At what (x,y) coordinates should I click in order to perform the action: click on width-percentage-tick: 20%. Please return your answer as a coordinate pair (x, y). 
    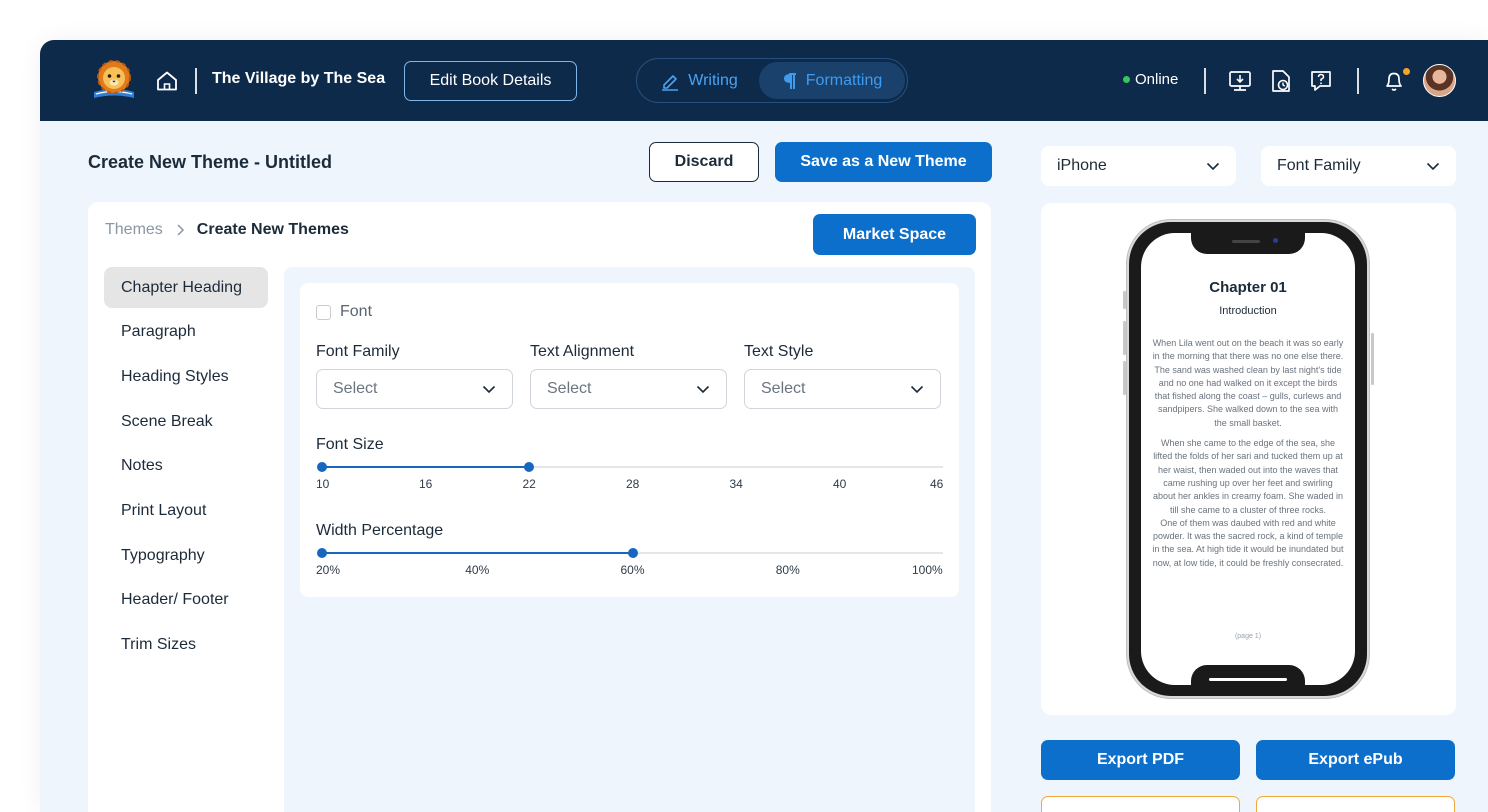
    Looking at the image, I should click on (328, 570).